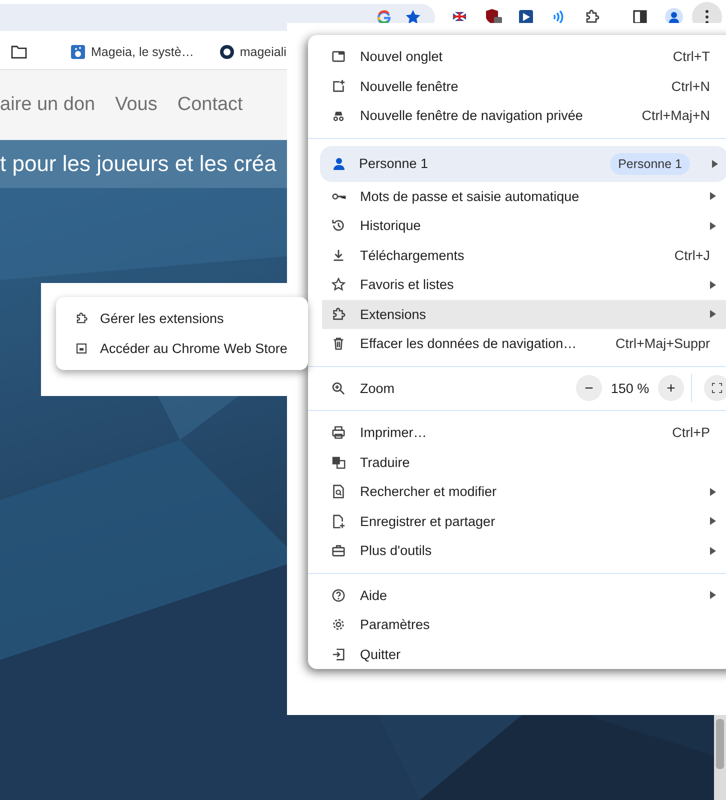  I want to click on zoom-icon, so click(338, 388).